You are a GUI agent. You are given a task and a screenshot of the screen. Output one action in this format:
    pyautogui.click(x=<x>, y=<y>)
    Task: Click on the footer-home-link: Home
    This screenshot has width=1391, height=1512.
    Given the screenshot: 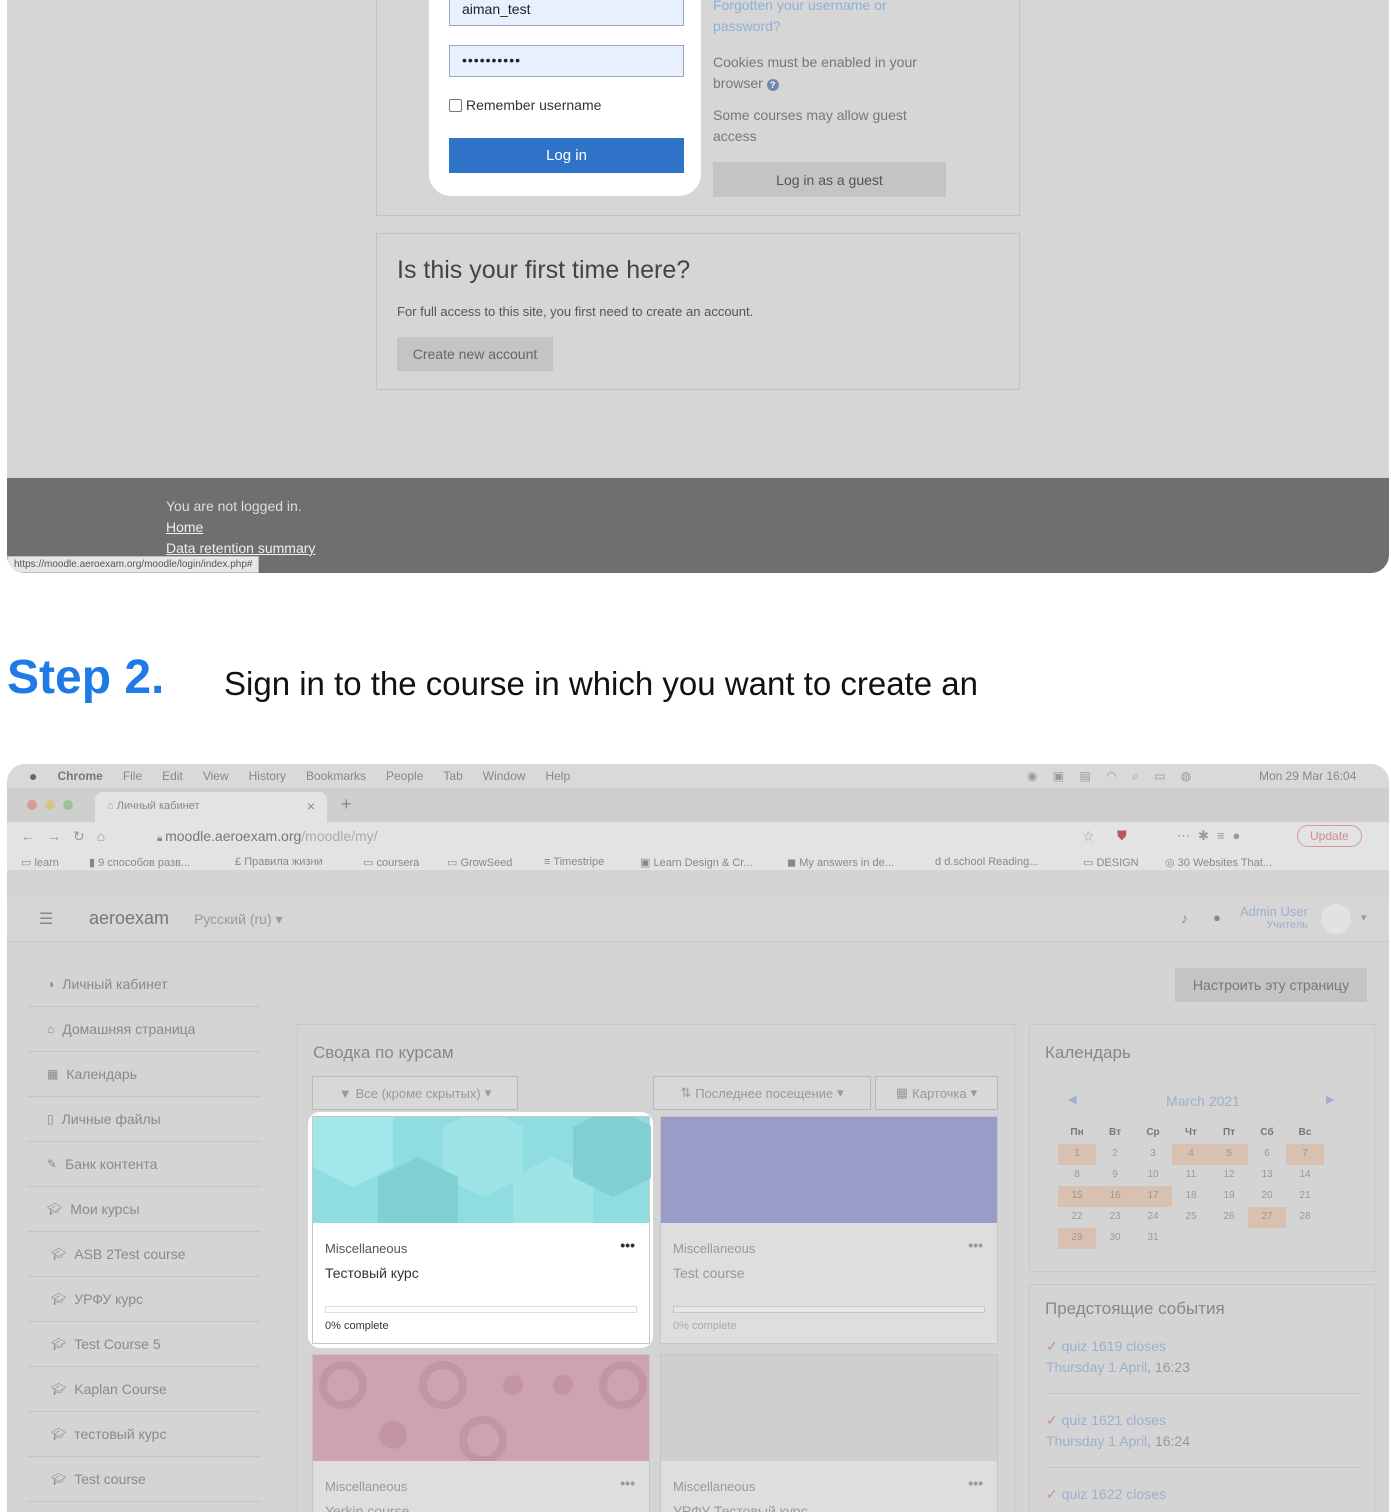 What is the action you would take?
    pyautogui.click(x=184, y=527)
    